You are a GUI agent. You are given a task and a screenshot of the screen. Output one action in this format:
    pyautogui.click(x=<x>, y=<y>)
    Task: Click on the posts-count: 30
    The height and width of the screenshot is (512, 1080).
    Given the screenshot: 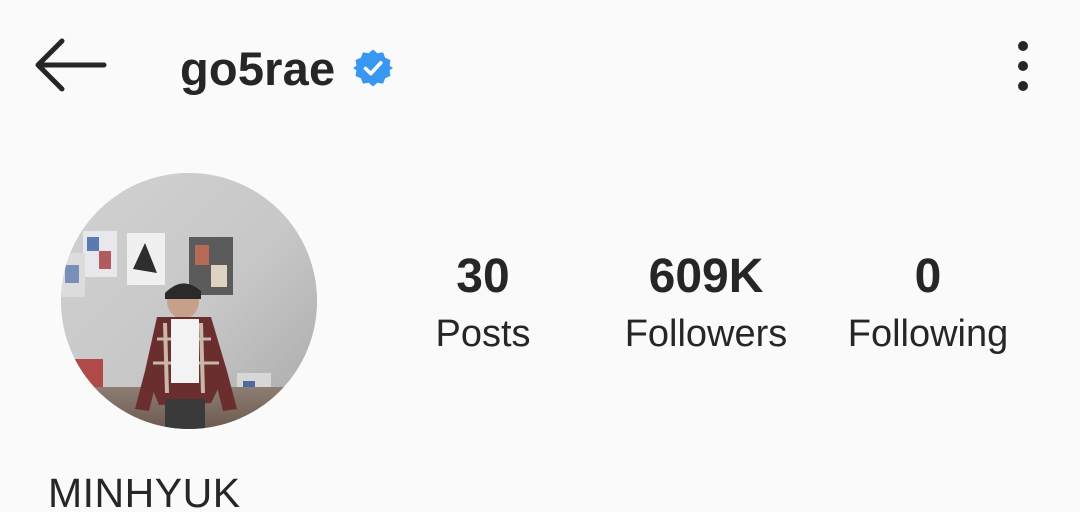 What is the action you would take?
    pyautogui.click(x=483, y=276)
    